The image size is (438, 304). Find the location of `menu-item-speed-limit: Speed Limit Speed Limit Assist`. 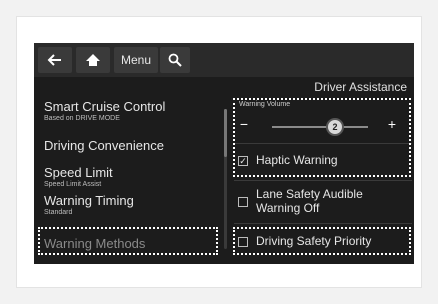

menu-item-speed-limit: Speed Limit Speed Limit Assist is located at coordinates (132, 177).